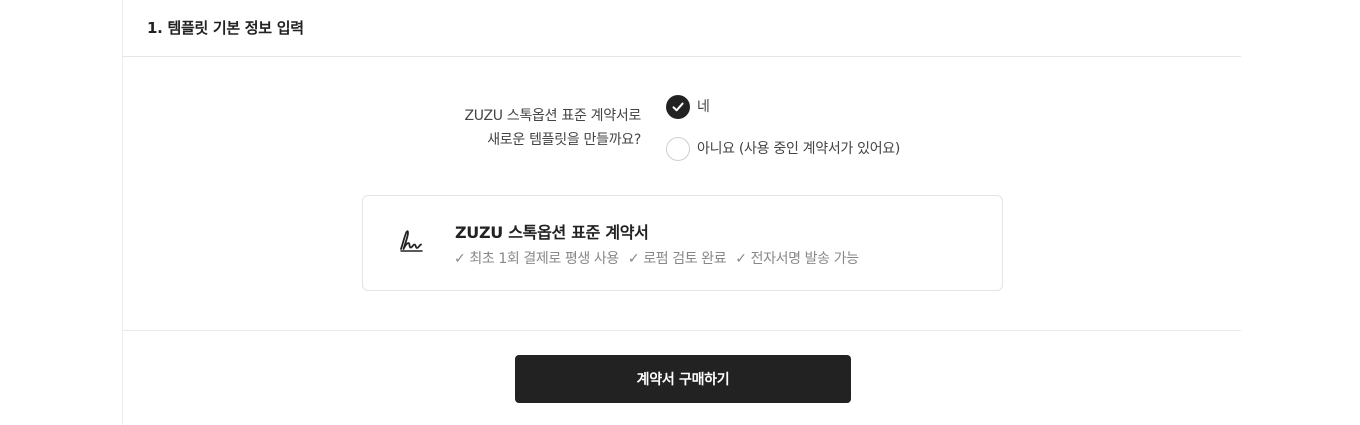 The height and width of the screenshot is (425, 1360). Describe the element at coordinates (552, 232) in the screenshot. I see `card-title: ZUZU 스톡옵션 표준 계약서` at that location.